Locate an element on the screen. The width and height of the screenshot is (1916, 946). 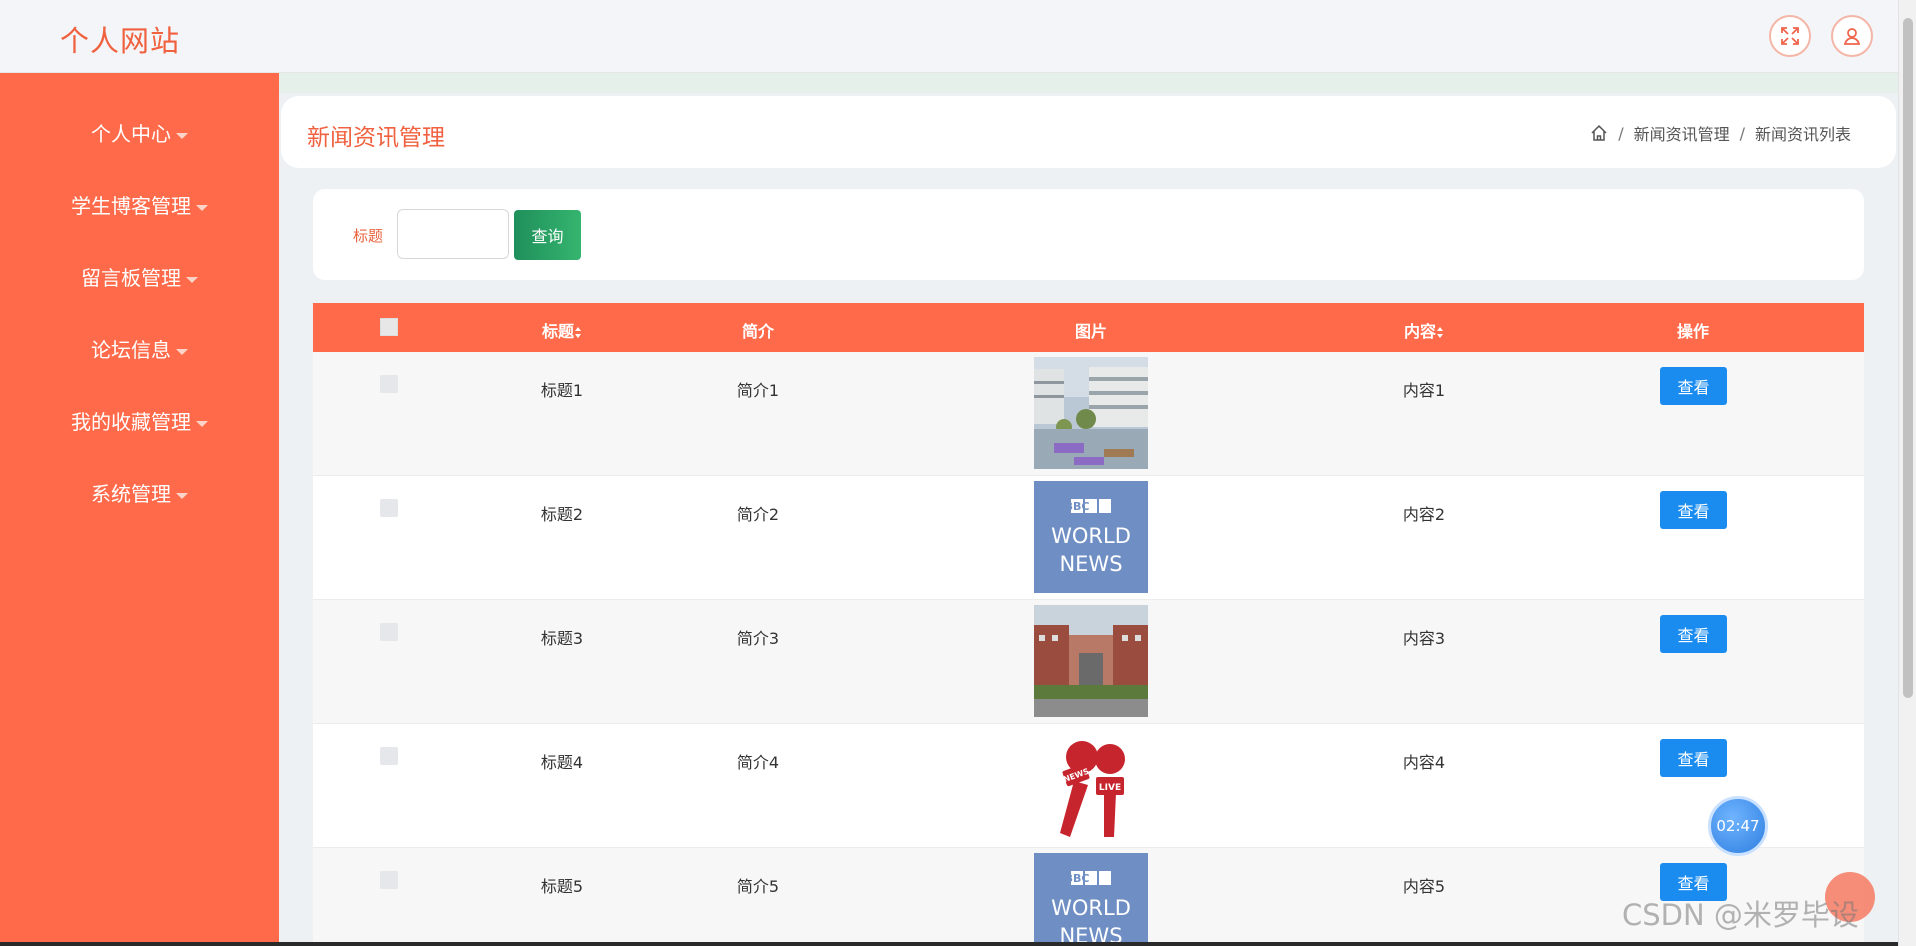
select-all-checkbox is located at coordinates (389, 327).